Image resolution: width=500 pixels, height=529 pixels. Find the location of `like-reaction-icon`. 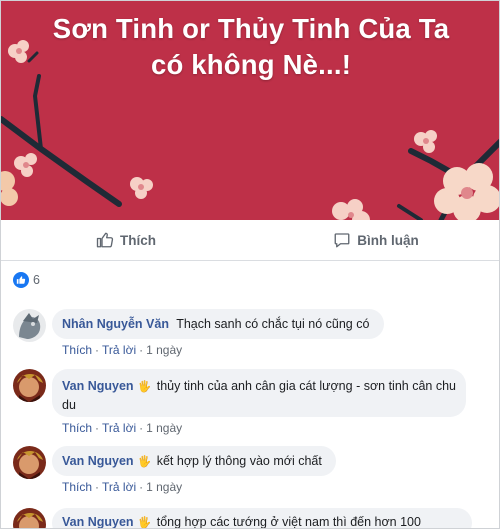

like-reaction-icon is located at coordinates (21, 280).